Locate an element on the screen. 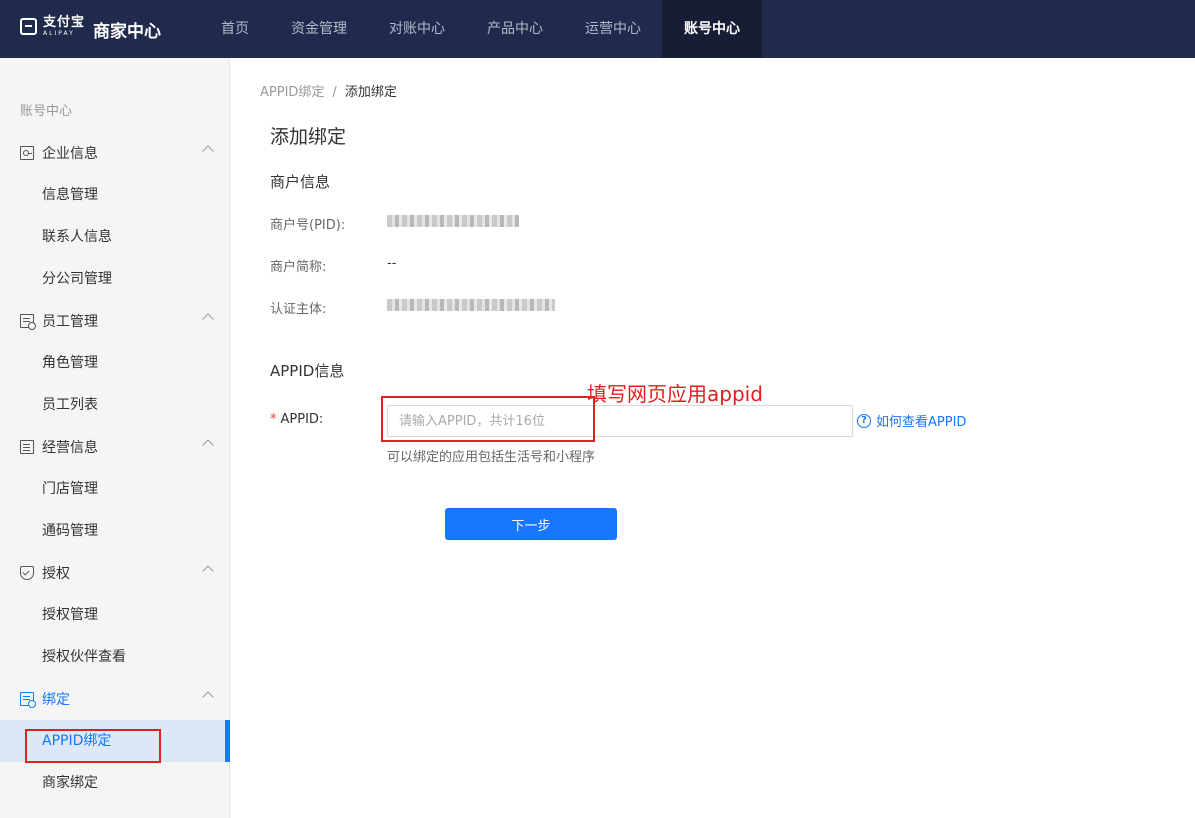 Image resolution: width=1195 pixels, height=818 pixels. how-to-find-appid-link: ? 如何查看APPID is located at coordinates (911, 420).